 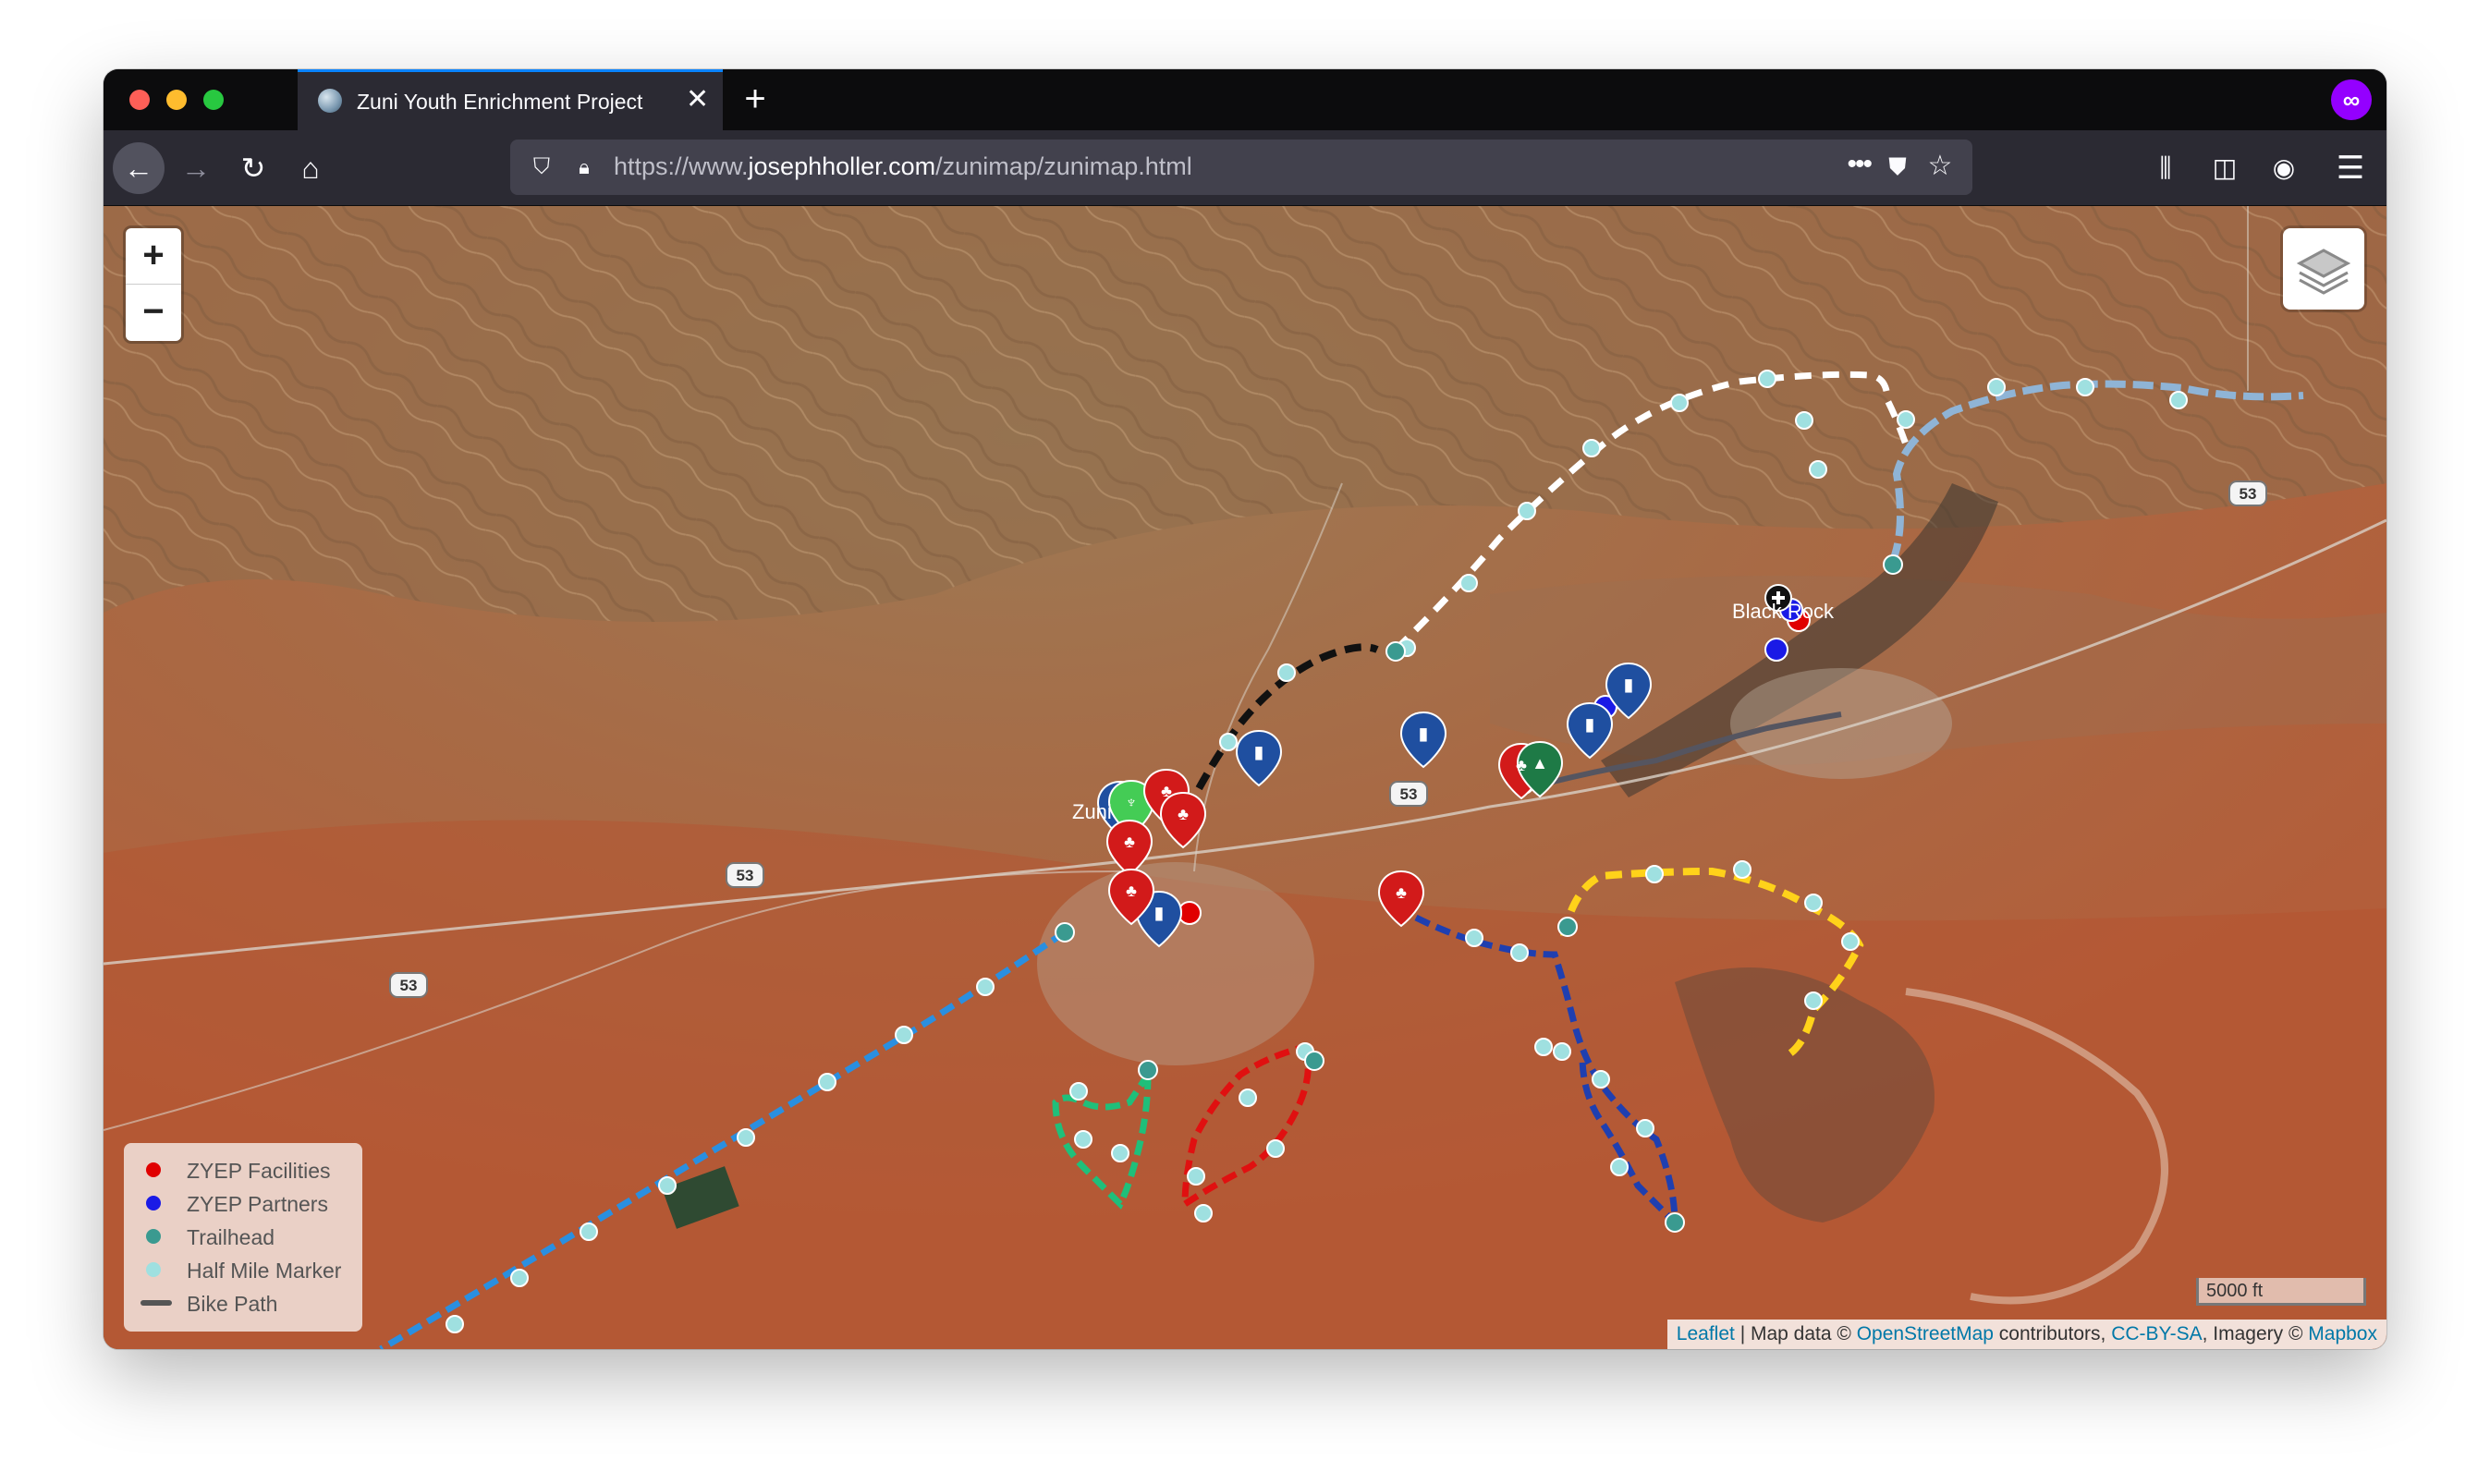 What do you see at coordinates (1860, 164) in the screenshot?
I see `page-actions-more-icon: •••` at bounding box center [1860, 164].